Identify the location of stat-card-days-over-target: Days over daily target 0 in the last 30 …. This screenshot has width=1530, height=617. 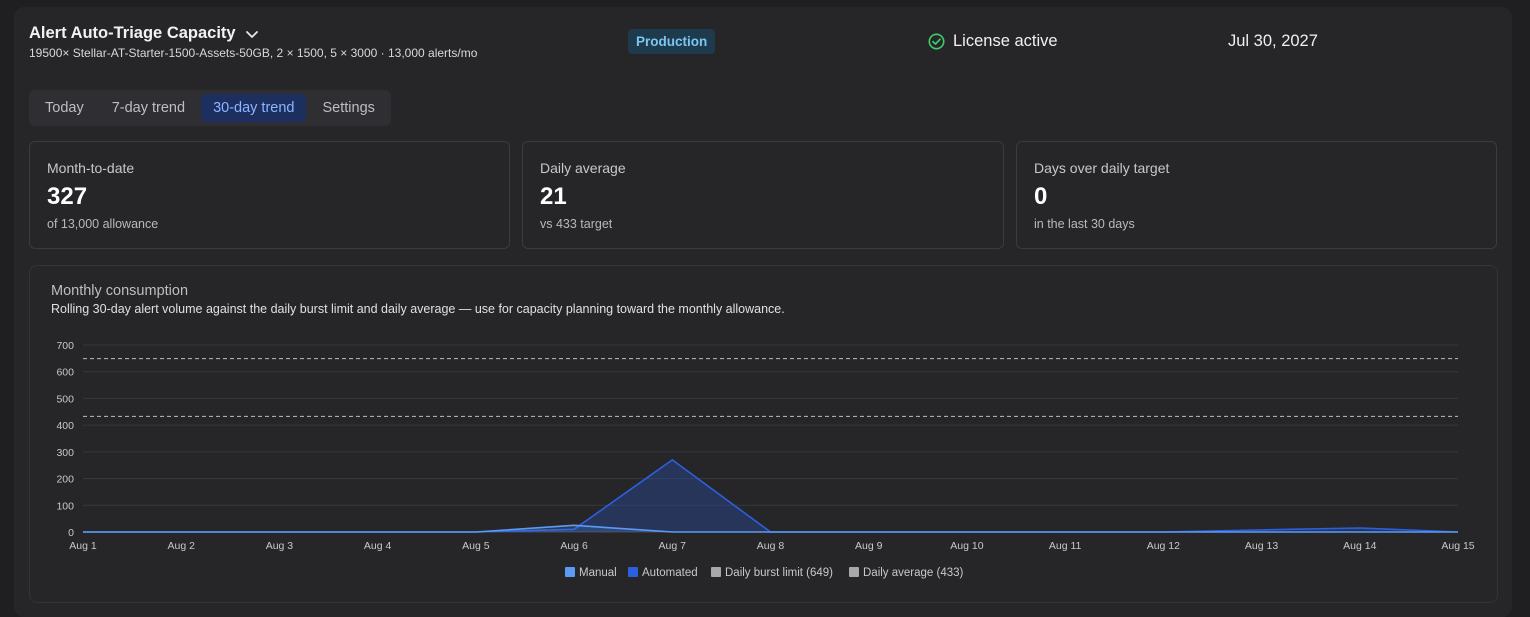
(1256, 195).